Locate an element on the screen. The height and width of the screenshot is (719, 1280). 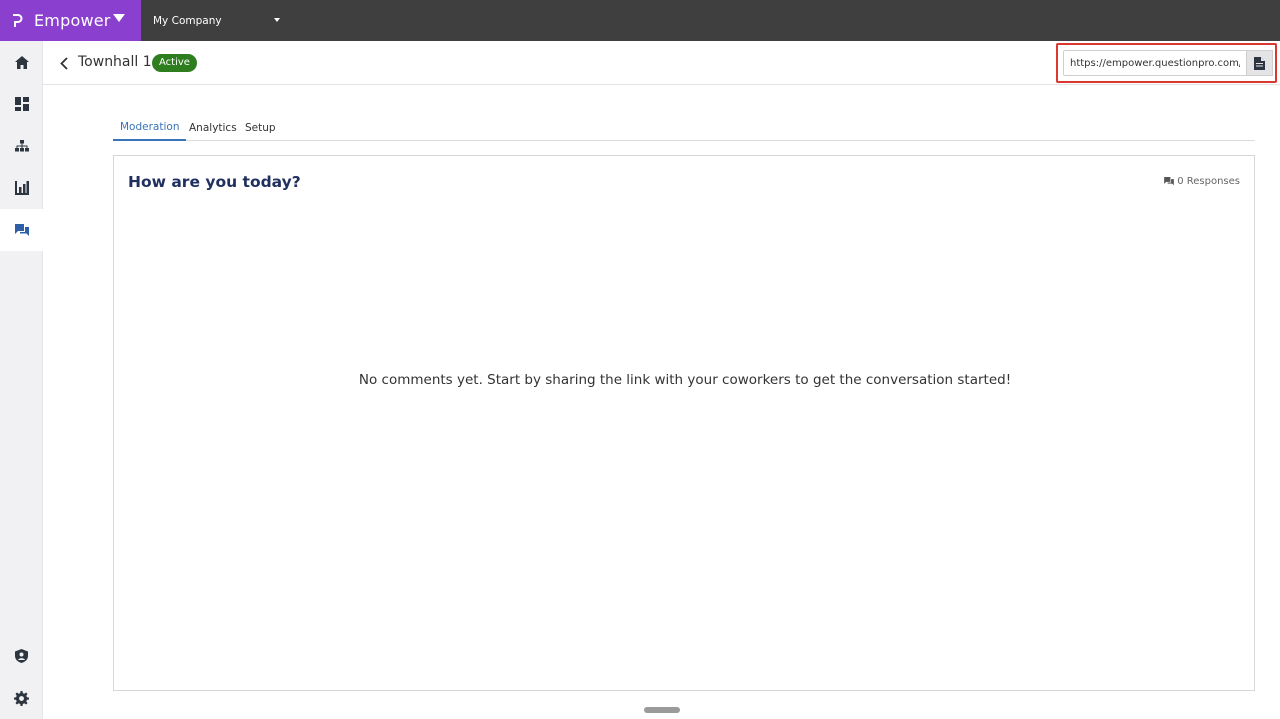
brand-dropdown-icon is located at coordinates (119, 18).